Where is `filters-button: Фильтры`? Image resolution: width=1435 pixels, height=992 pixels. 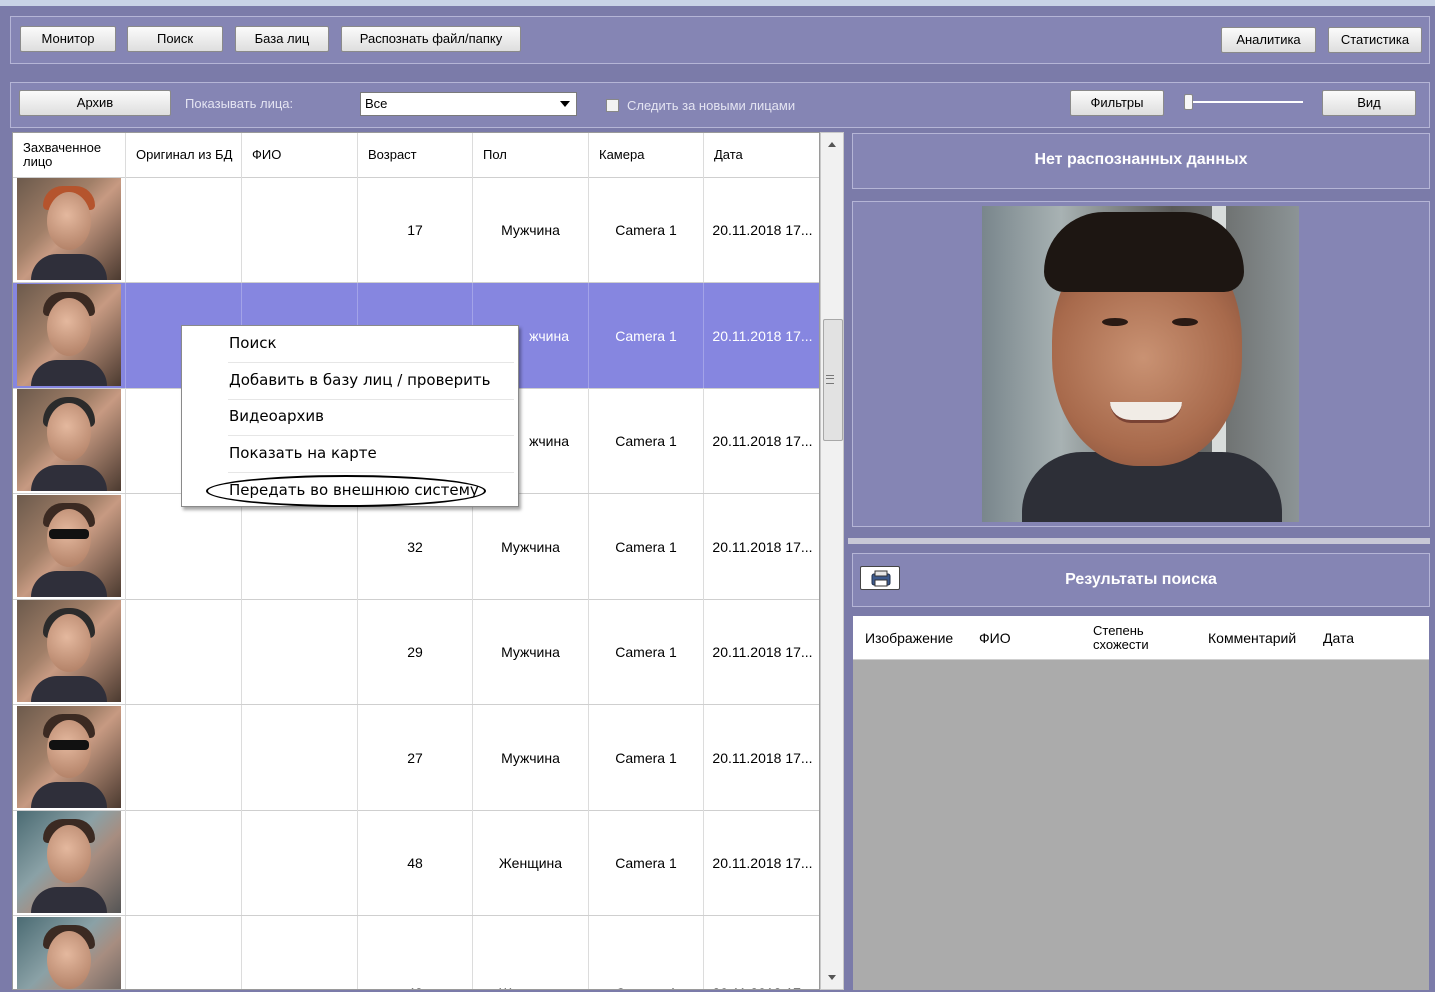
filters-button: Фильтры is located at coordinates (1117, 103).